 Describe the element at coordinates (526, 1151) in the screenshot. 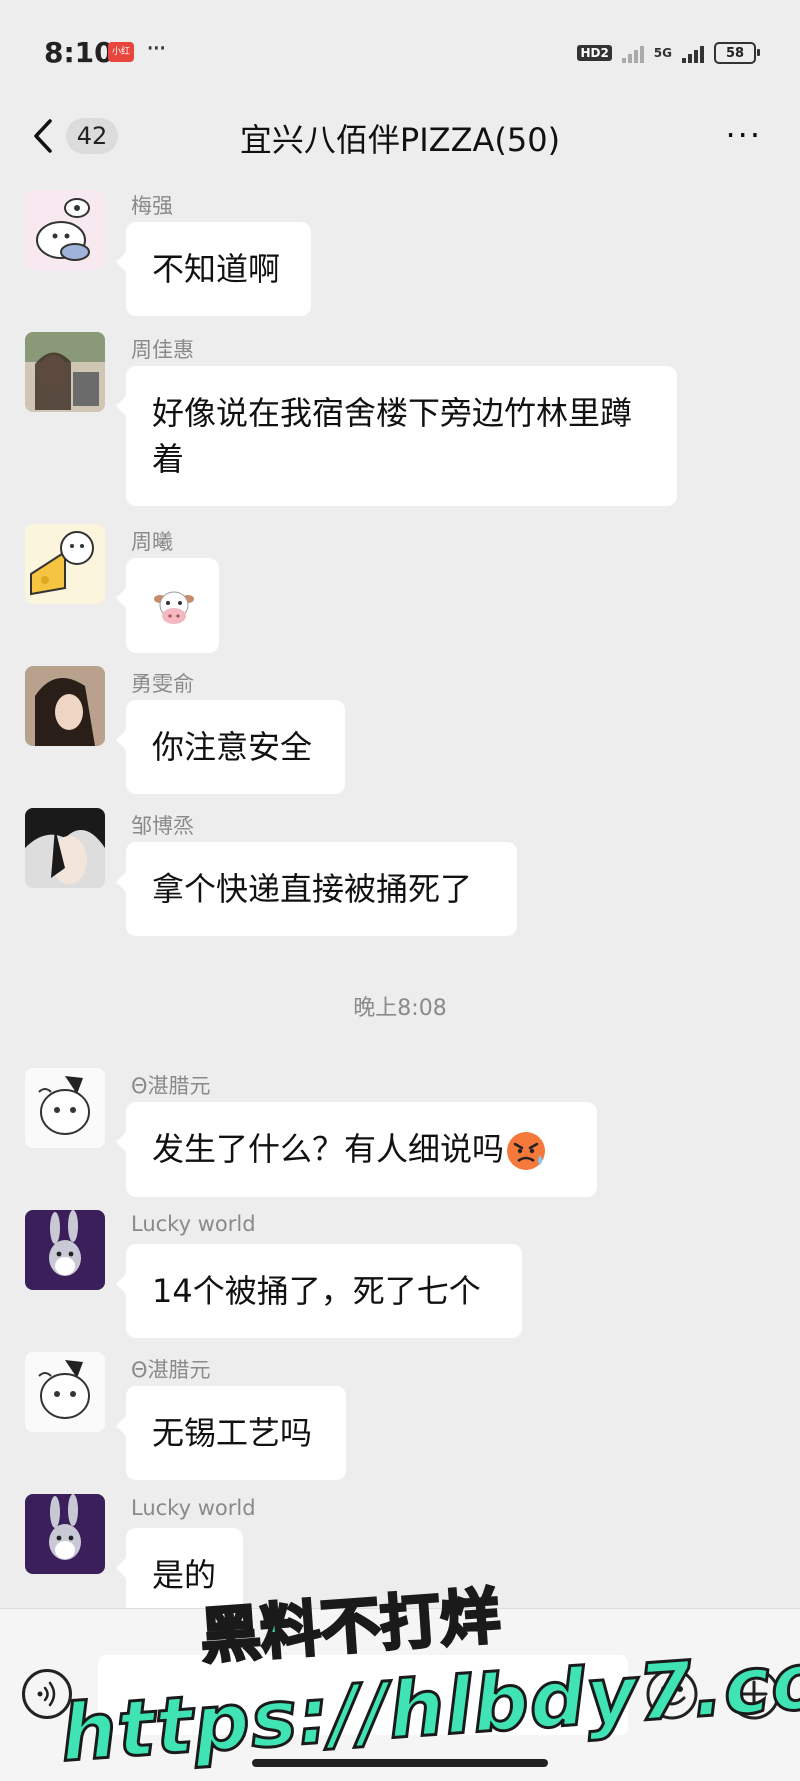

I see `angry-sweat-emoji-icon` at that location.